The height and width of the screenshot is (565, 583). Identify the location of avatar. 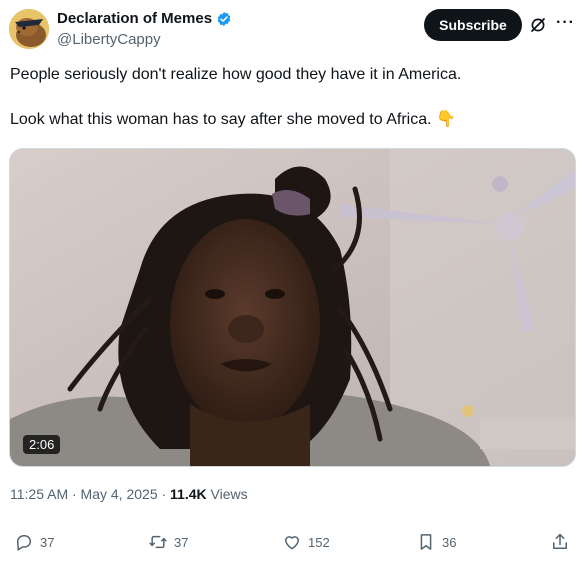
(29, 29).